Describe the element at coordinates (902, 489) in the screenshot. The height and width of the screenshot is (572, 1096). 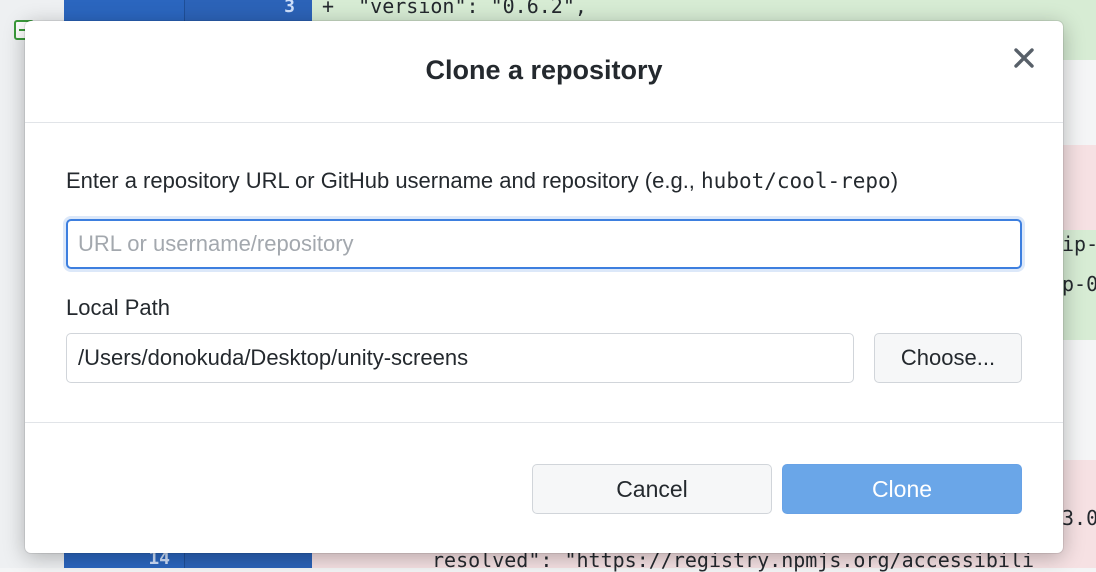
I see `clone-button: Clone` at that location.